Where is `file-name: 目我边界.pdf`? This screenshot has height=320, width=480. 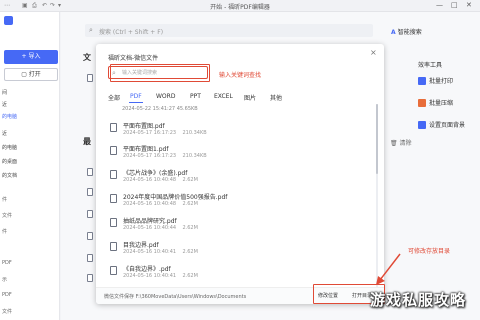
file-name: 目我边界.pdf is located at coordinates (141, 245).